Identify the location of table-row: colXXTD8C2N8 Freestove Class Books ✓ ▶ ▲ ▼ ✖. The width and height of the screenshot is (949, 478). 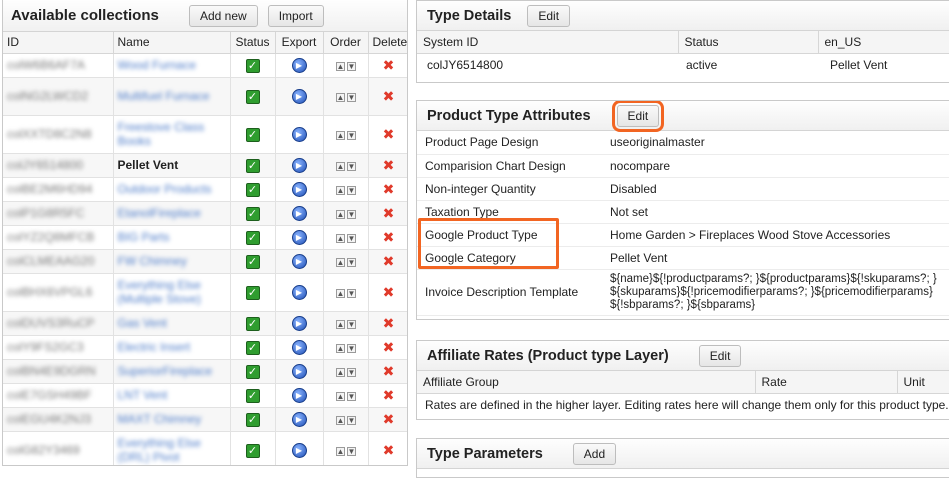
(205, 134).